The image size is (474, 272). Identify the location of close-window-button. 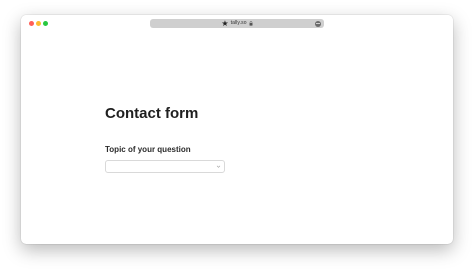
(31, 23).